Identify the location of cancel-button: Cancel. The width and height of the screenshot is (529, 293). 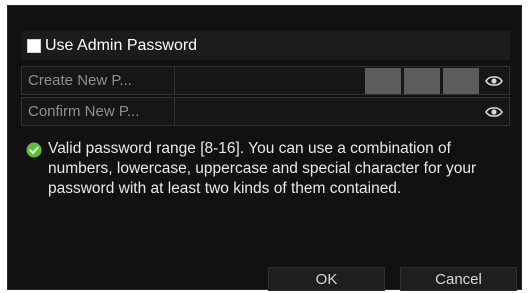
(458, 279).